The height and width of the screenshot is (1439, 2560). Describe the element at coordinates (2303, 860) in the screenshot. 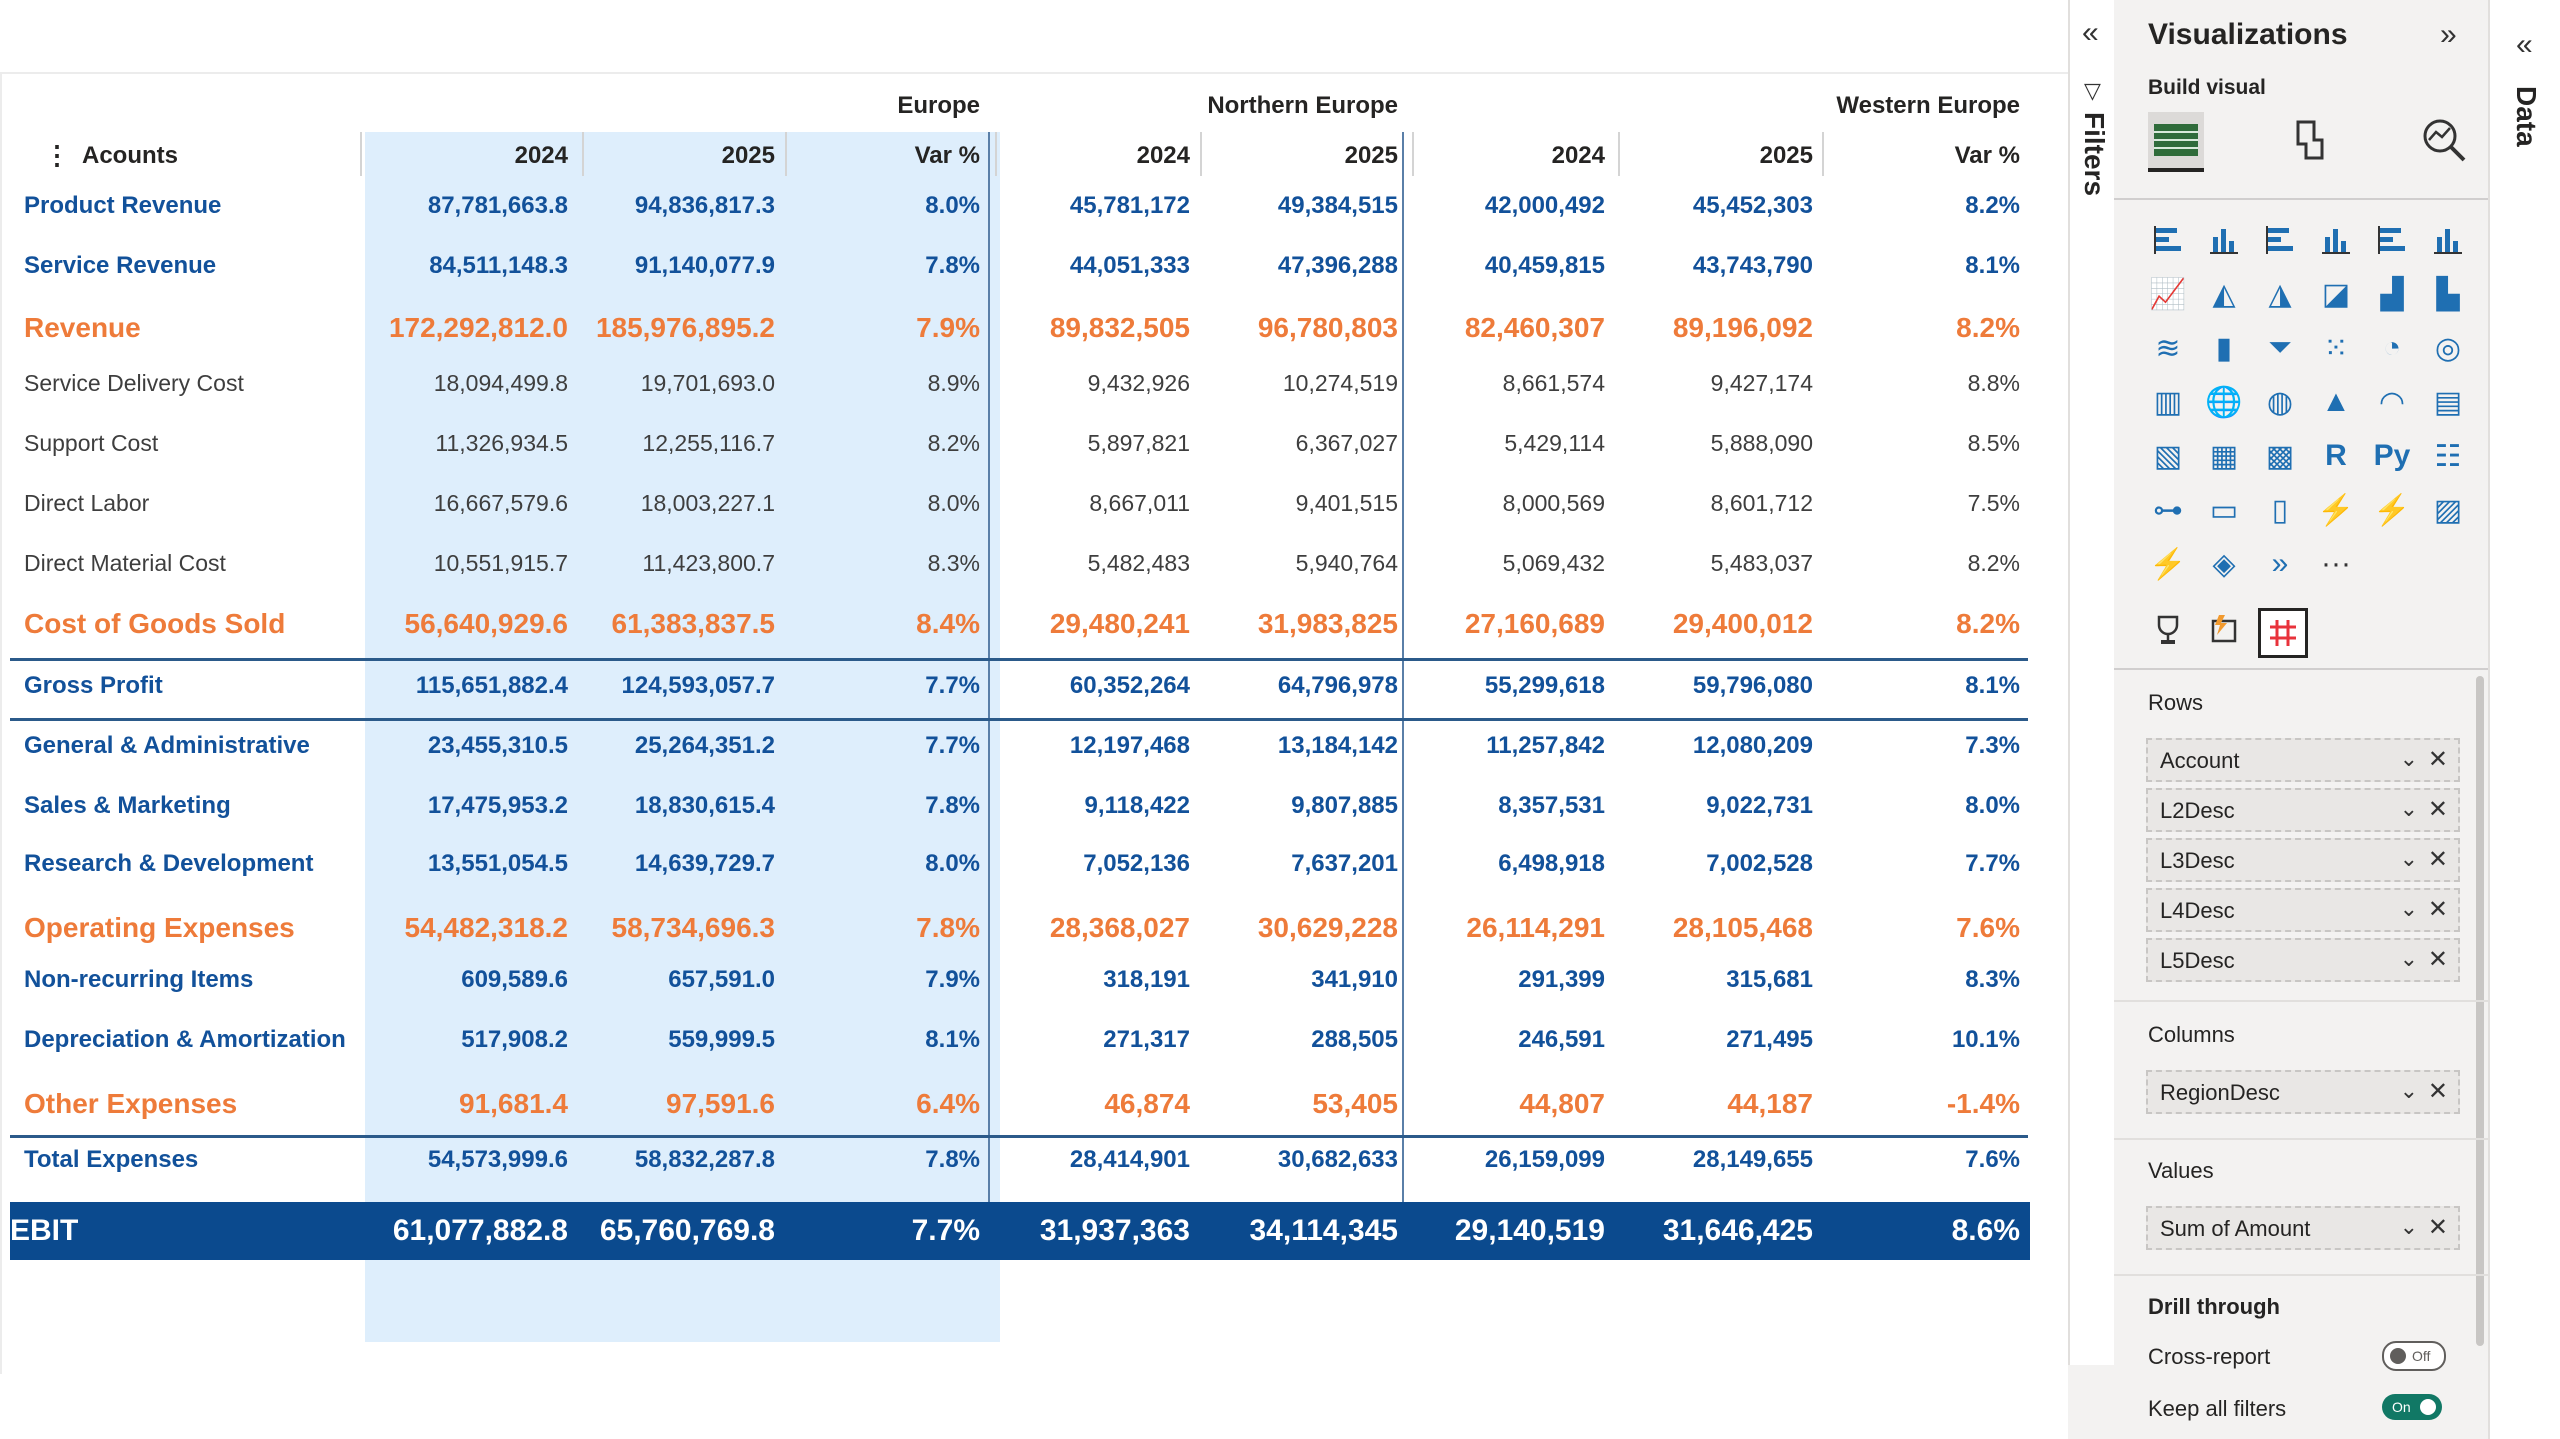

I see `field-pill: L3Desc ⌄ ✕` at that location.